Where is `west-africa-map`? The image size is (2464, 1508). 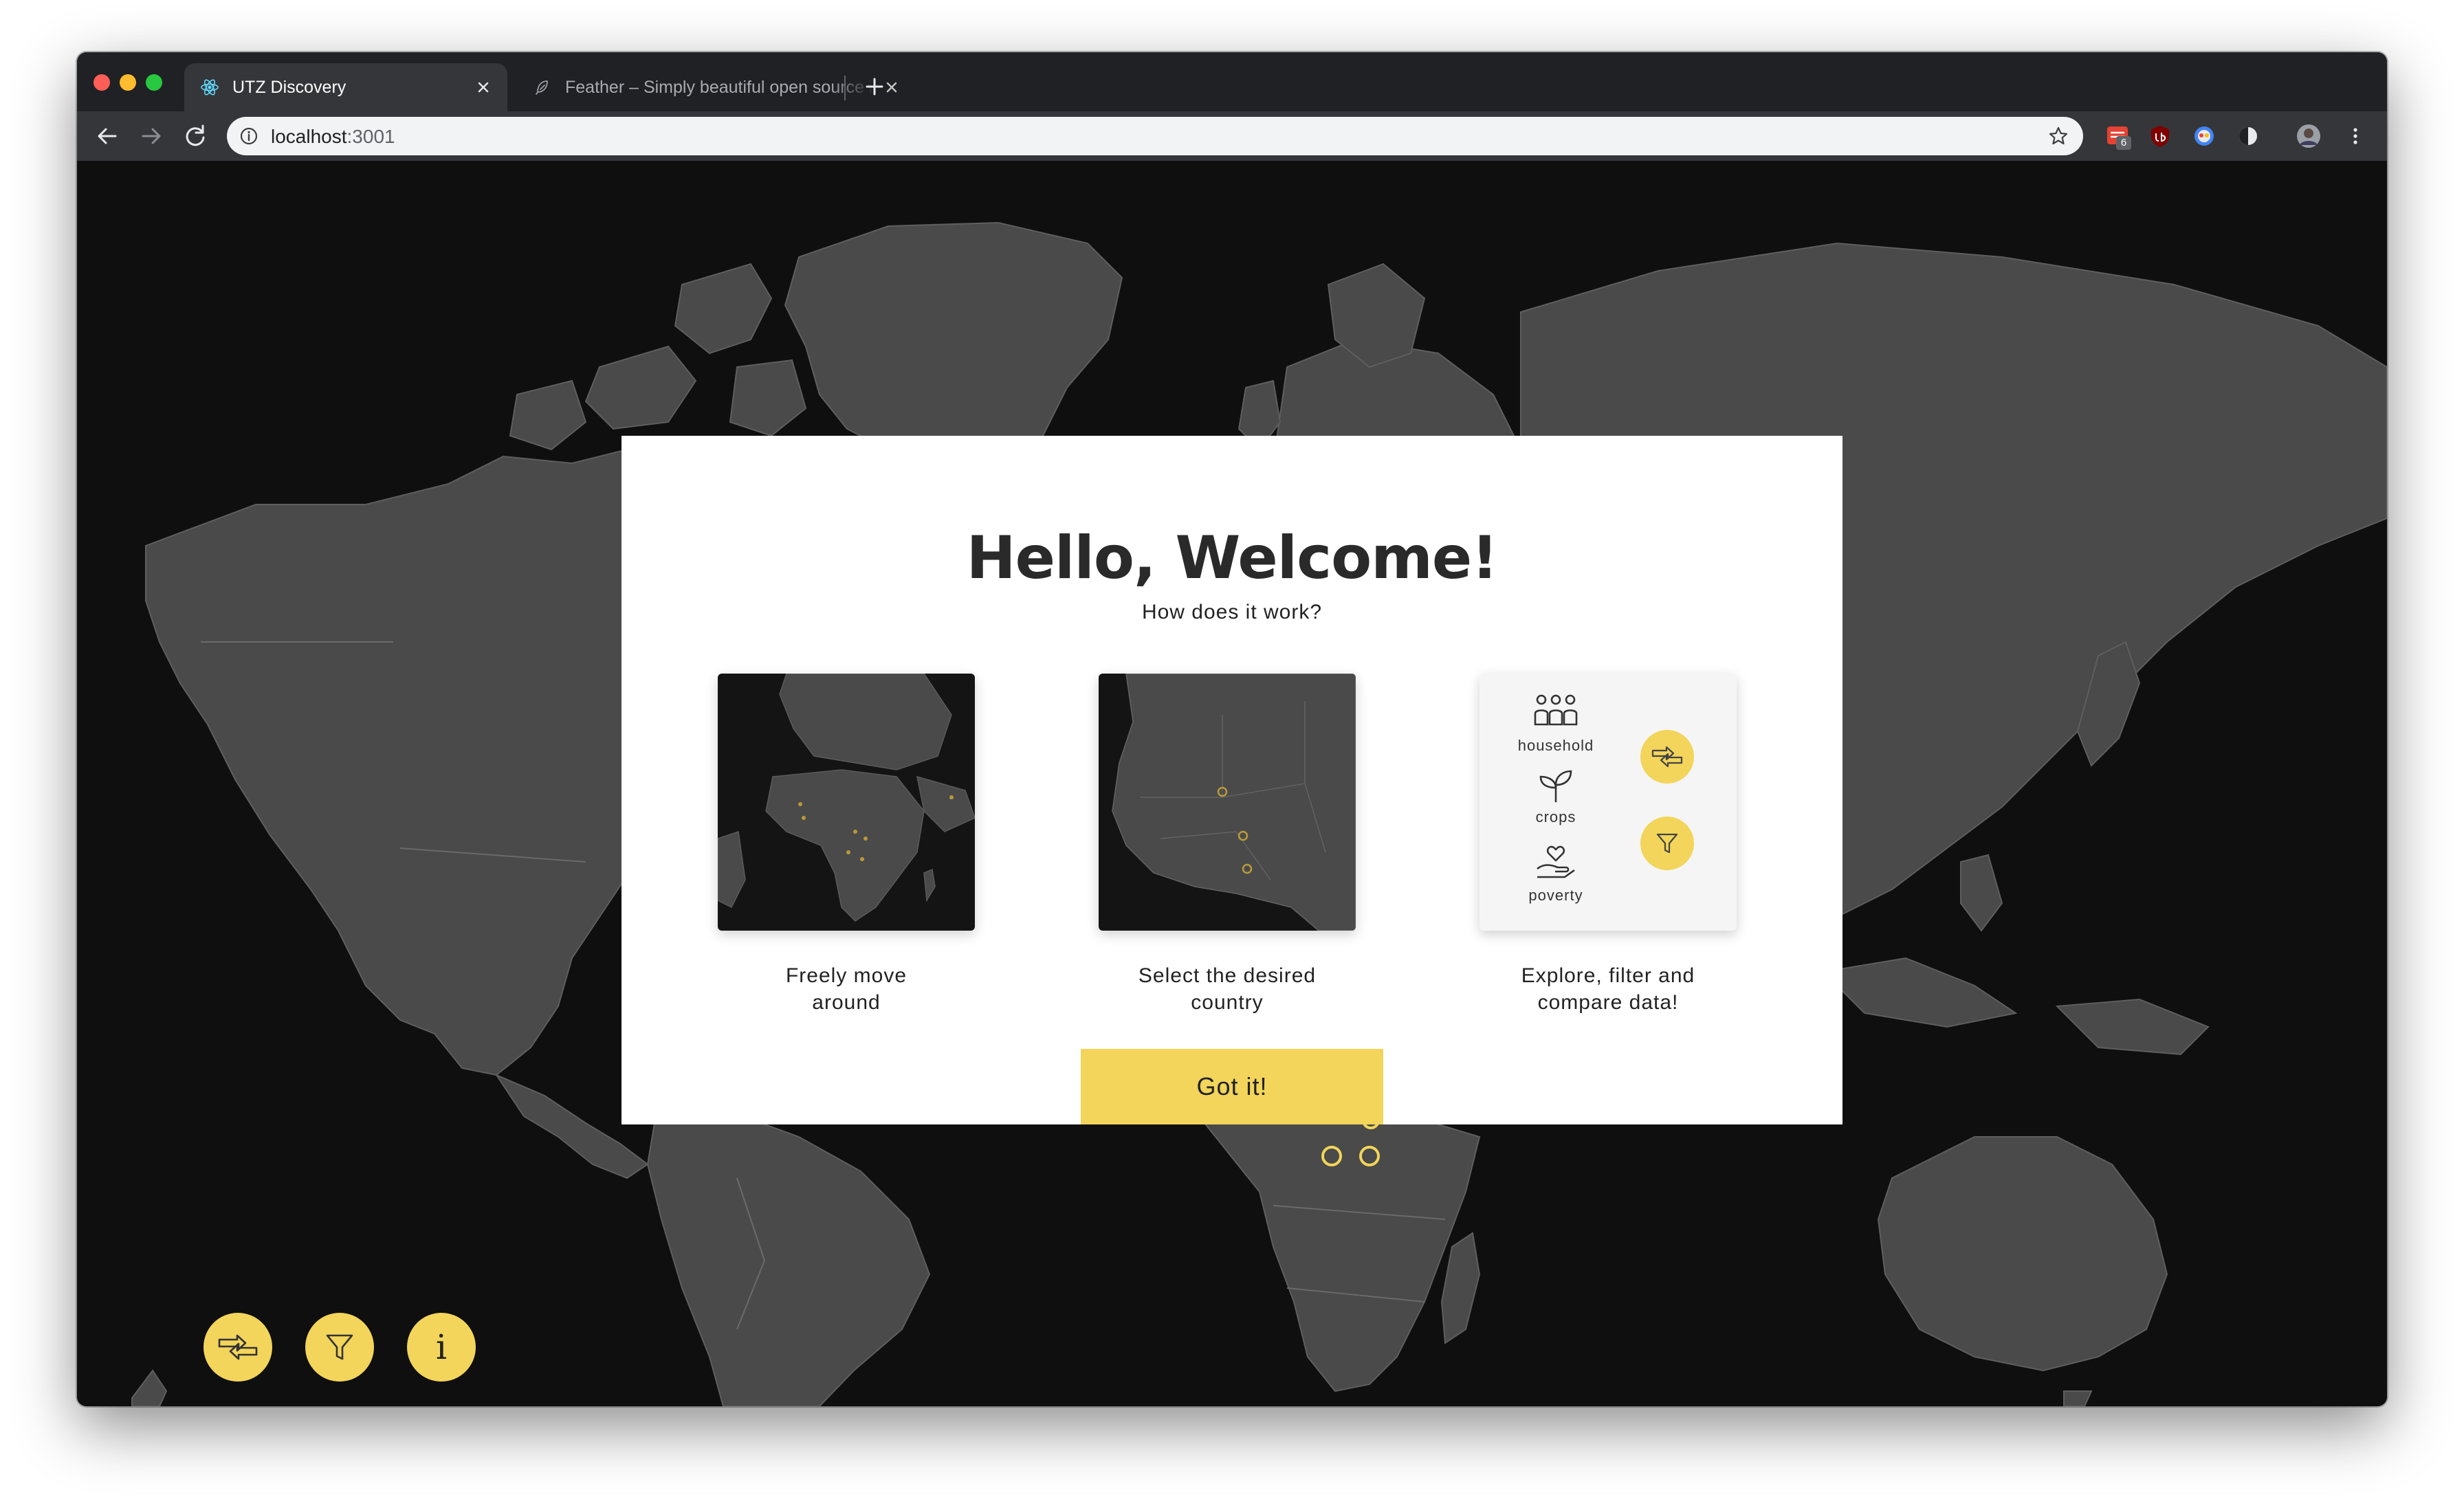
west-africa-map is located at coordinates (1234, 802).